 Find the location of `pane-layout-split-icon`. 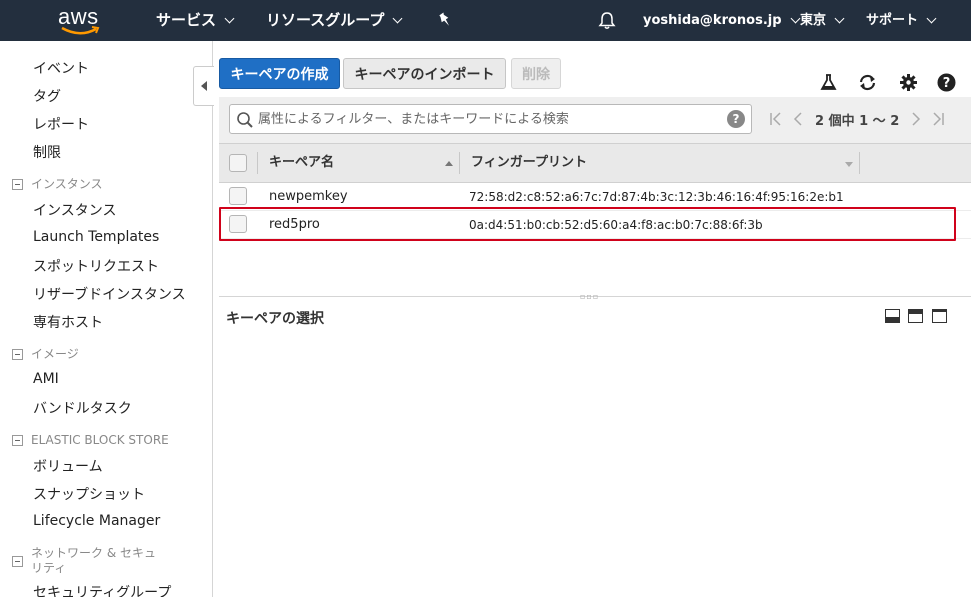

pane-layout-split-icon is located at coordinates (915, 316).